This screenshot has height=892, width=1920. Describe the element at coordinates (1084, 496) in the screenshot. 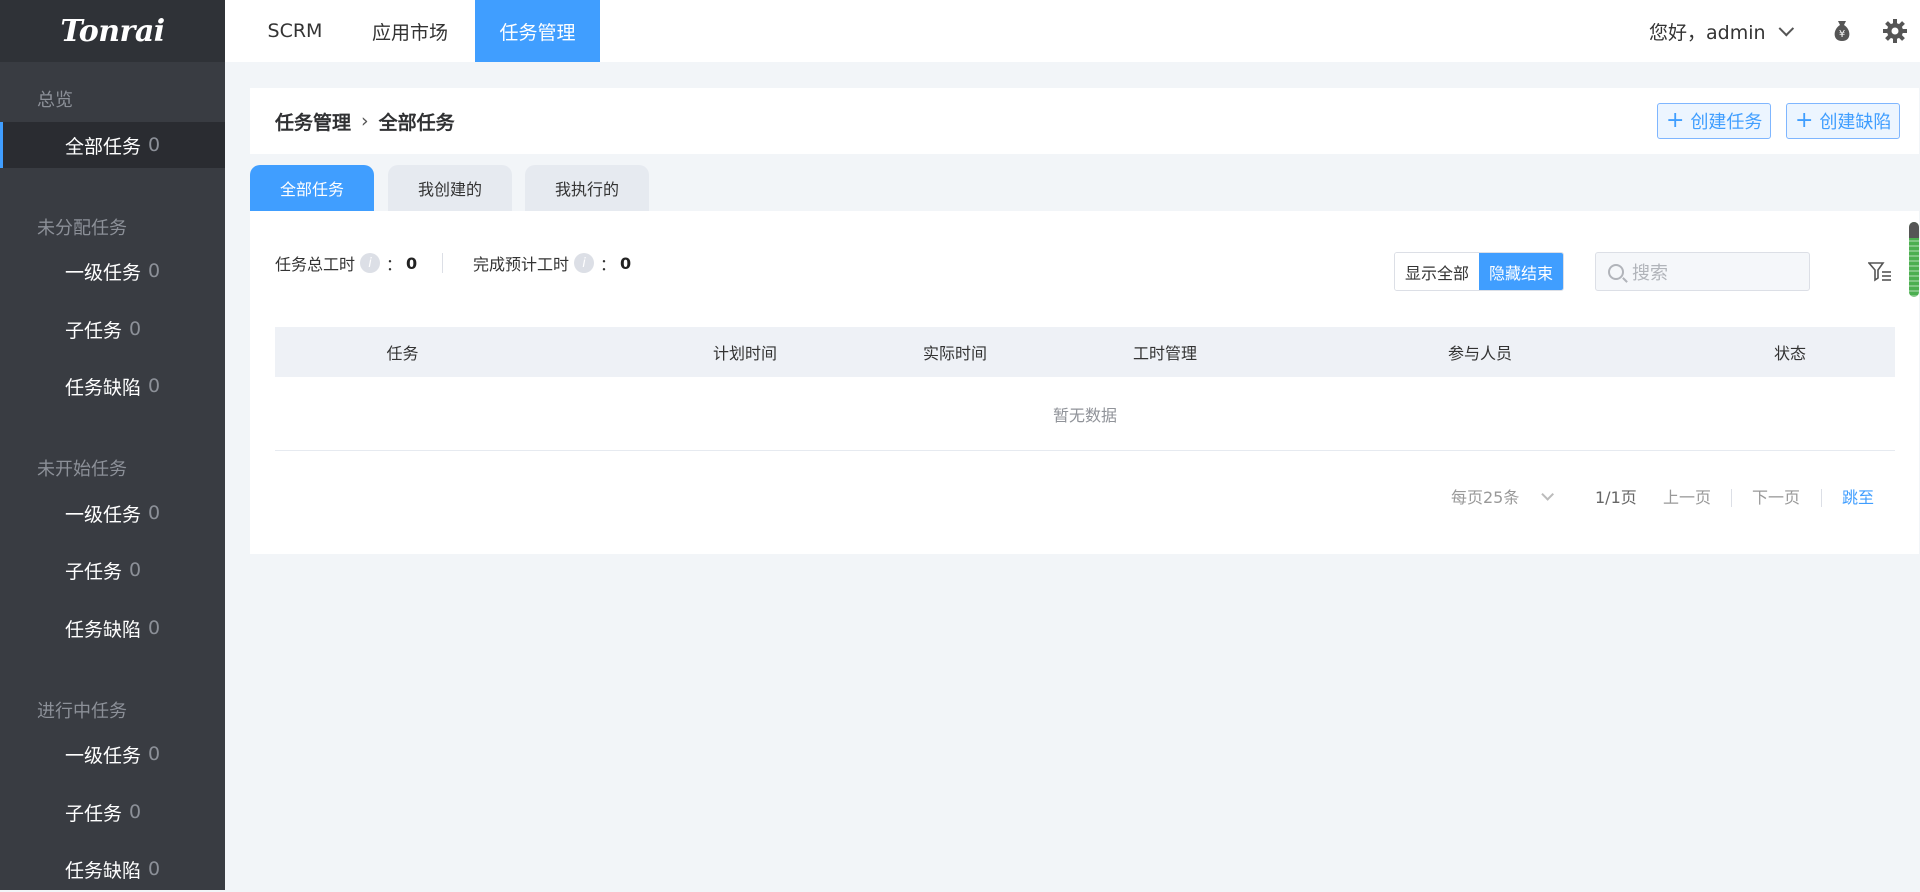

I see `pagination: 每页25条 1/1页 上一页 下一页 跳至` at that location.